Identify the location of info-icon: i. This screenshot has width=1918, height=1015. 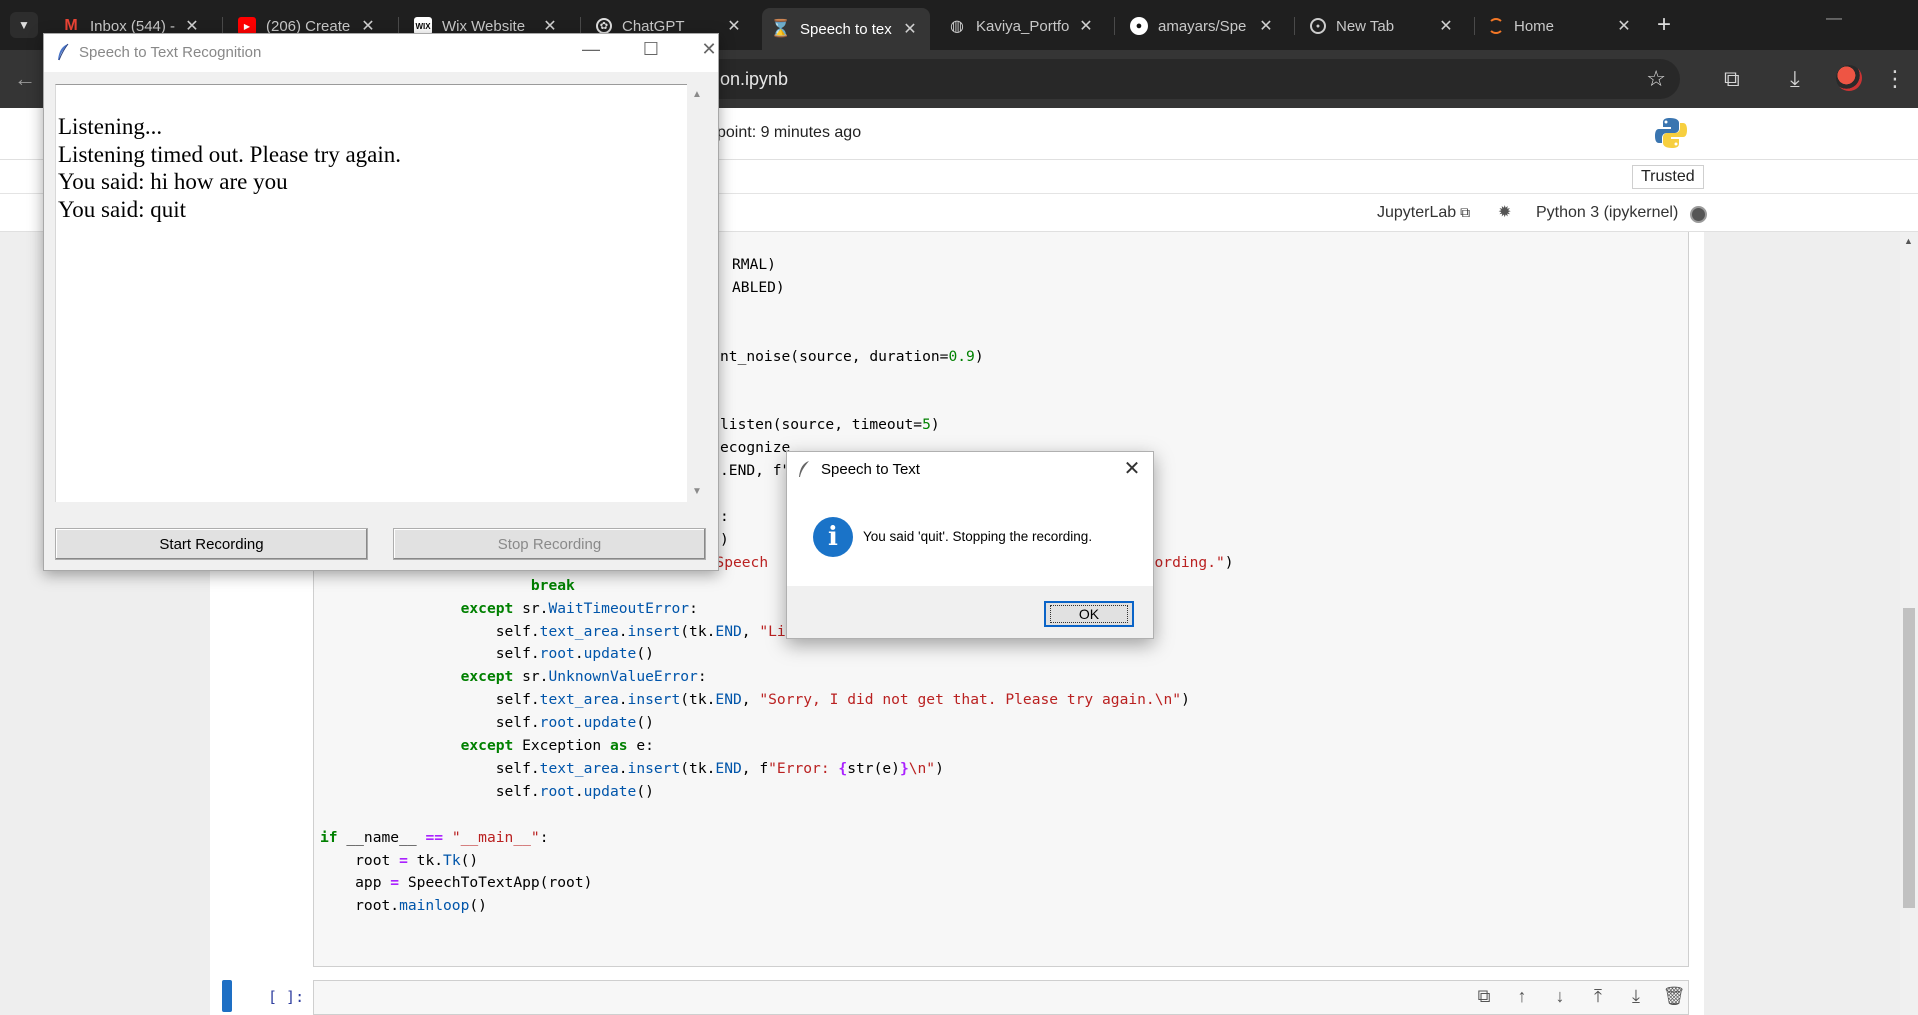
(833, 537).